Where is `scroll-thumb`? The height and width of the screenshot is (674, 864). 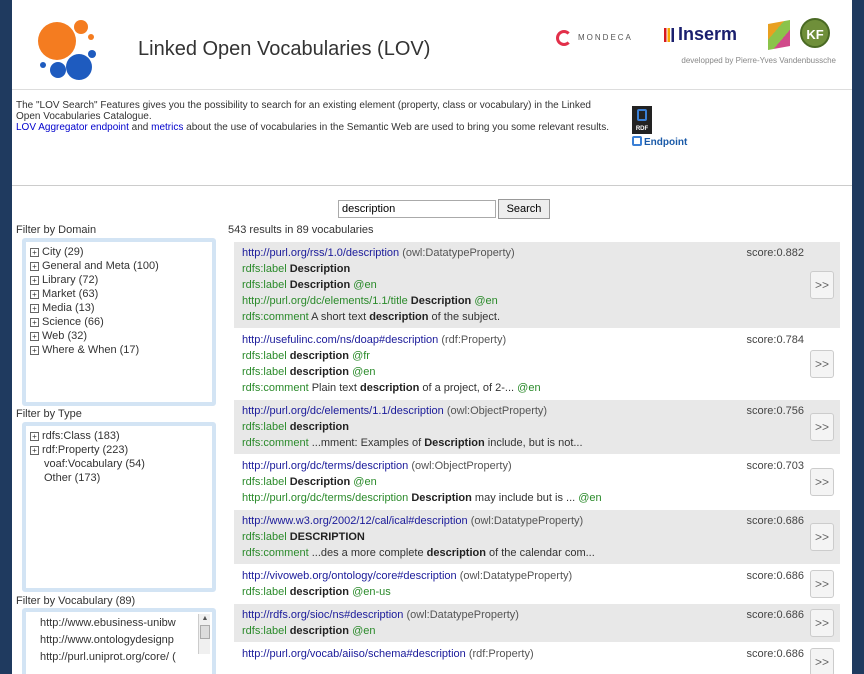
scroll-thumb is located at coordinates (205, 632).